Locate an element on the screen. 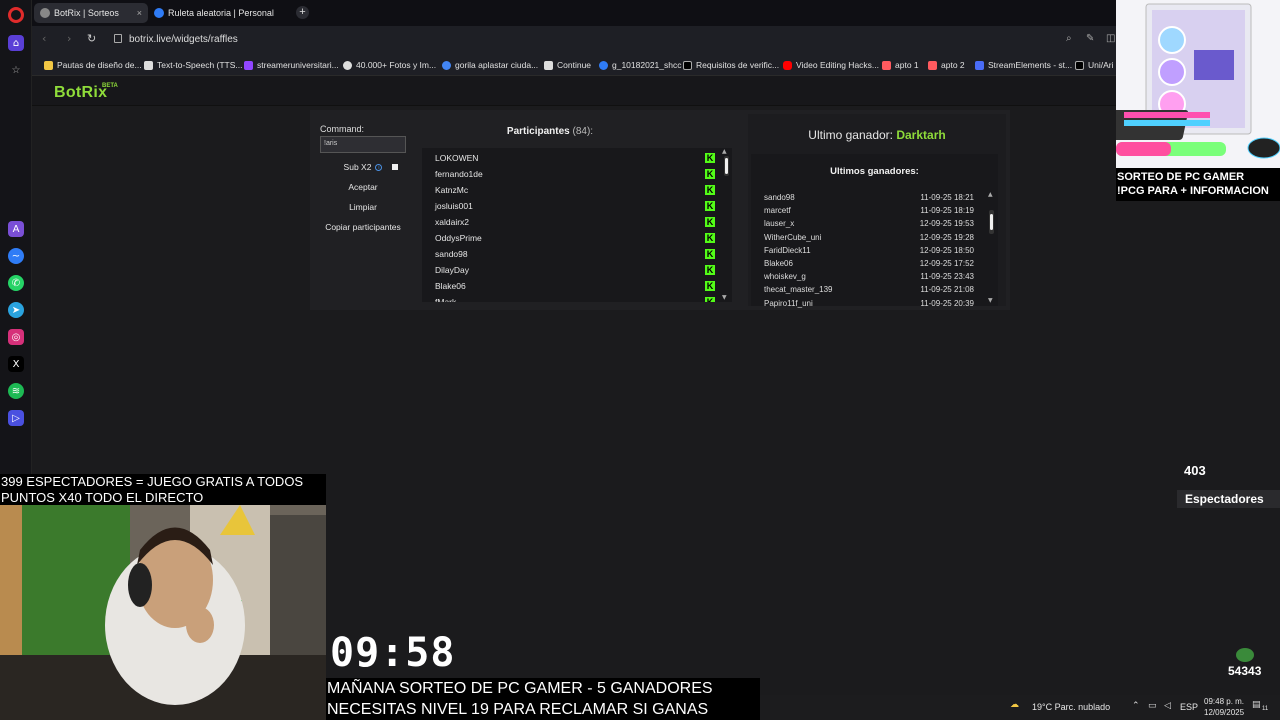  info-icon: i is located at coordinates (379, 168).